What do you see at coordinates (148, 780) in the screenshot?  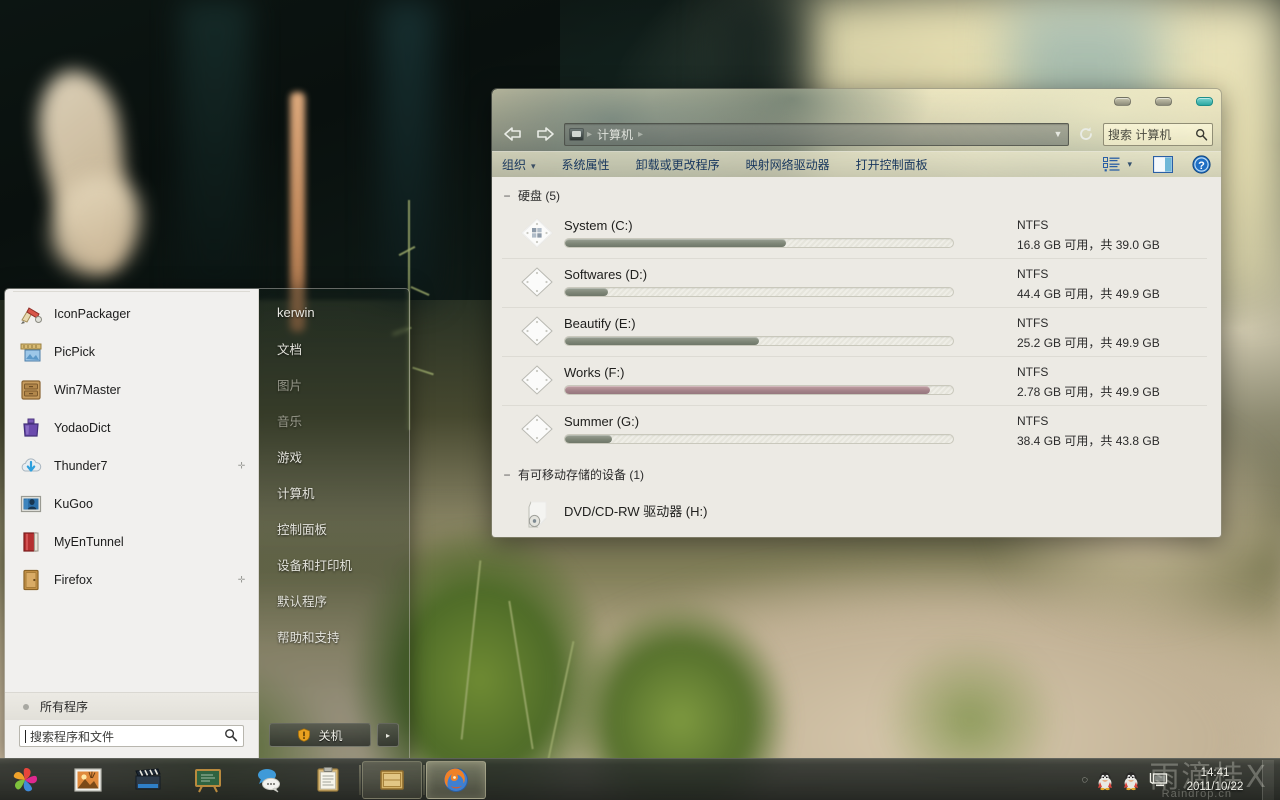 I see `taskbar-item-video-player` at bounding box center [148, 780].